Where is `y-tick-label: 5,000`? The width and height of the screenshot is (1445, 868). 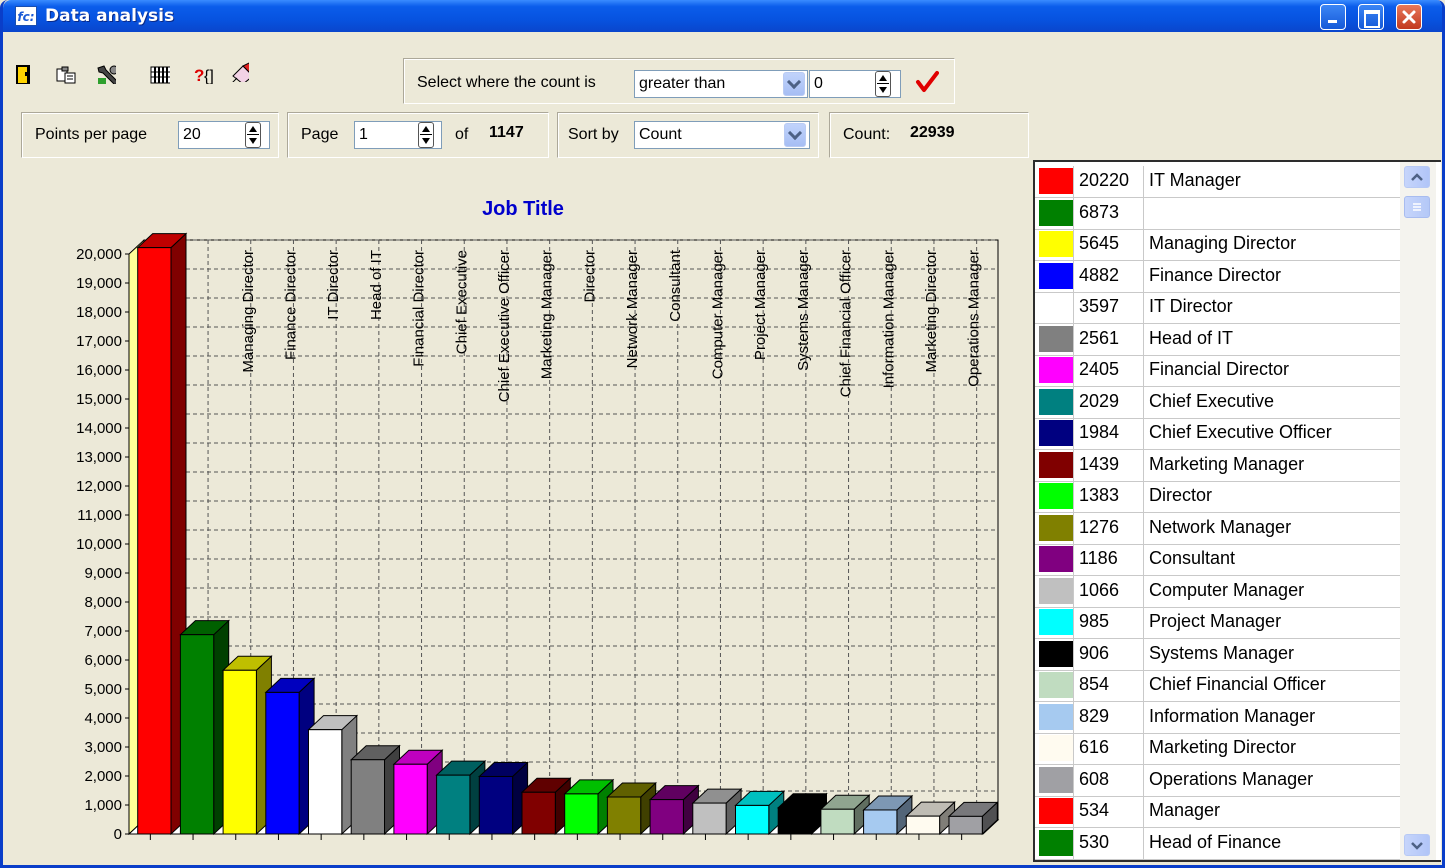
y-tick-label: 5,000 is located at coordinates (103, 689).